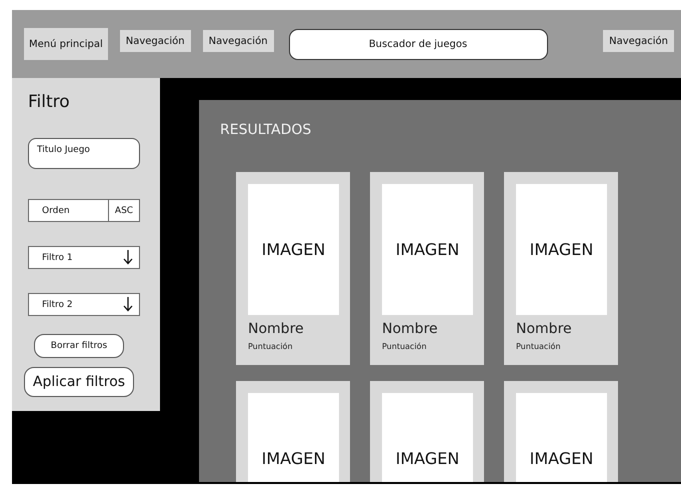 The width and height of the screenshot is (681, 486). Describe the element at coordinates (49, 102) in the screenshot. I see `panel-title: Filtro` at that location.